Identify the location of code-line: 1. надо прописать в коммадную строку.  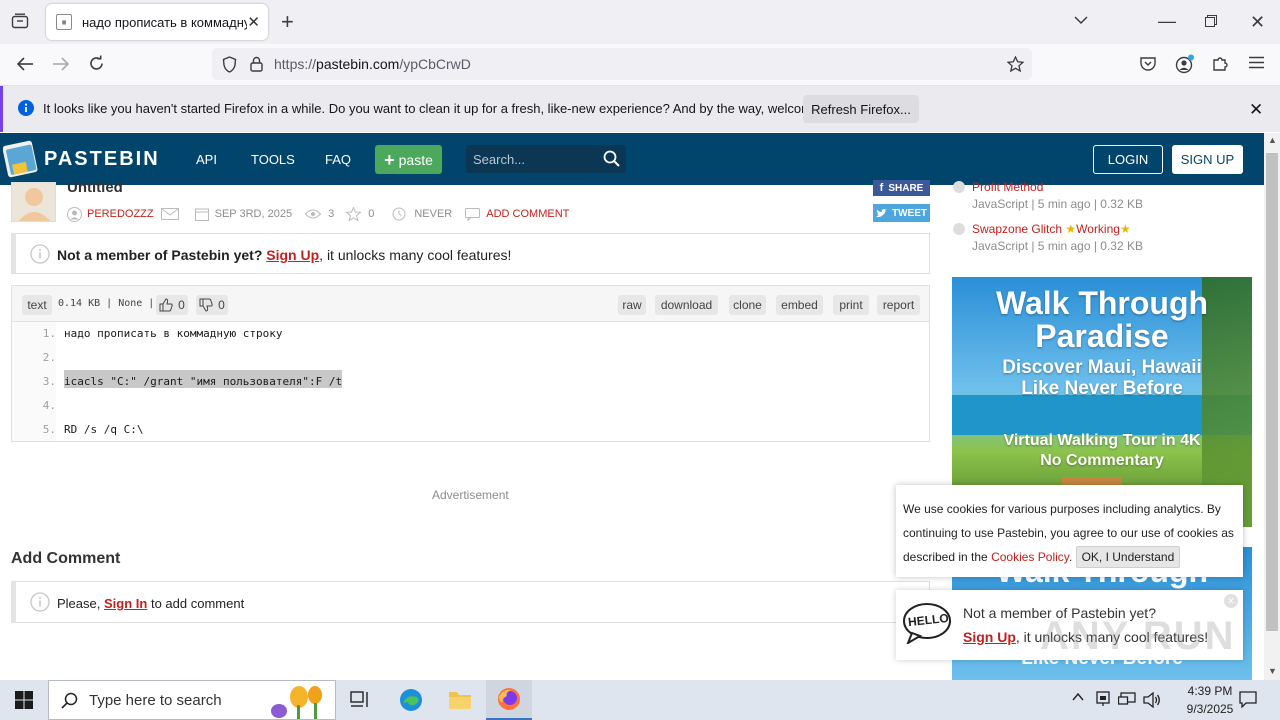
(162, 333).